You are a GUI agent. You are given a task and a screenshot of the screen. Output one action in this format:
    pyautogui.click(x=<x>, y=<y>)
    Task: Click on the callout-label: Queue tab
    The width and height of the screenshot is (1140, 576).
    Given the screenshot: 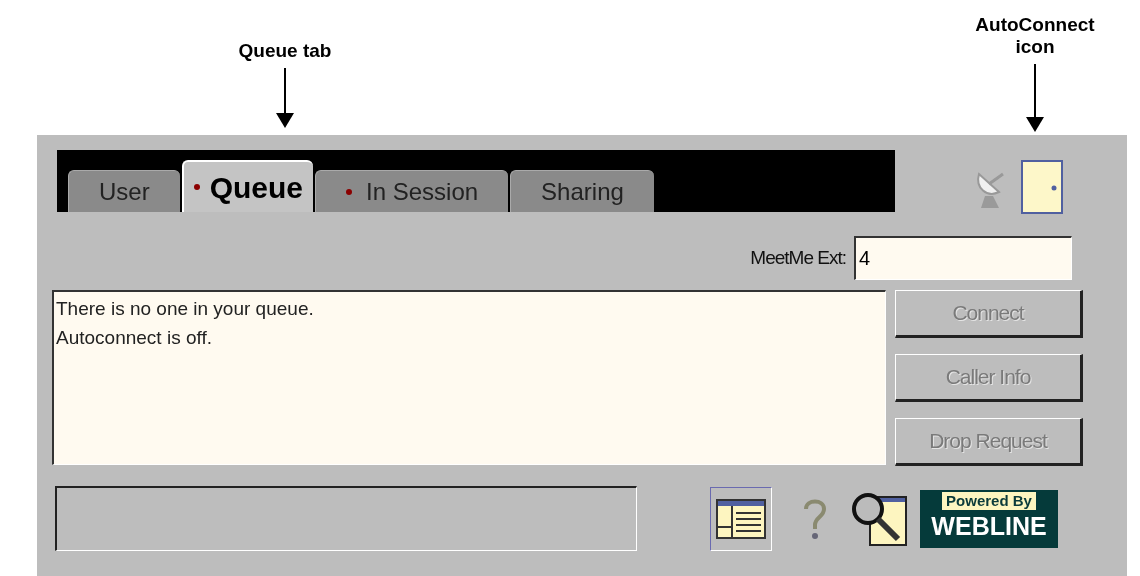 What is the action you would take?
    pyautogui.click(x=285, y=51)
    